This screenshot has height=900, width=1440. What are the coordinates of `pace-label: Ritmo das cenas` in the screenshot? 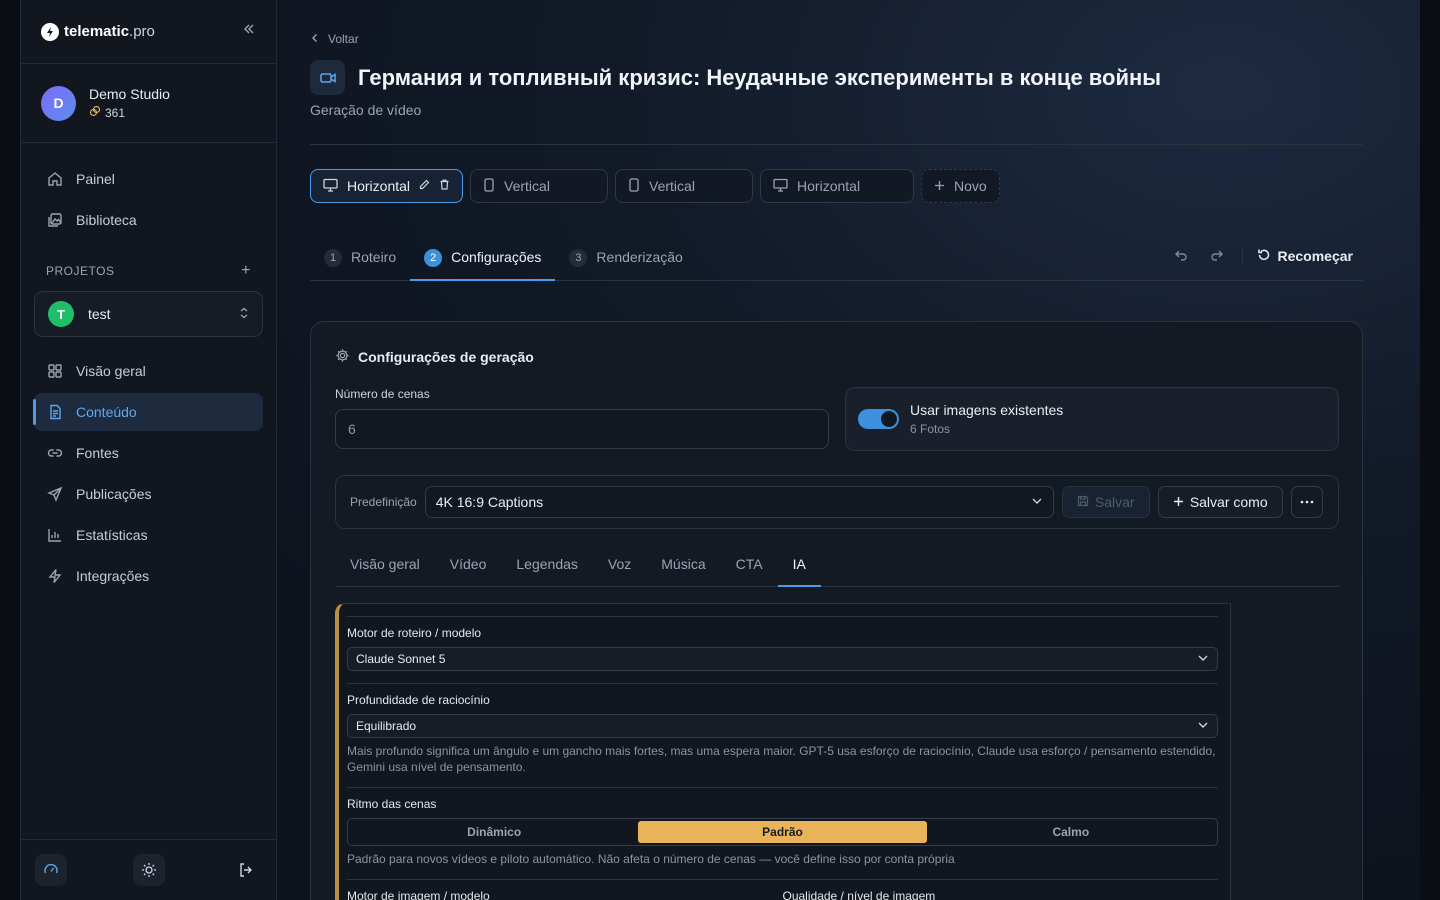 It's located at (392, 804).